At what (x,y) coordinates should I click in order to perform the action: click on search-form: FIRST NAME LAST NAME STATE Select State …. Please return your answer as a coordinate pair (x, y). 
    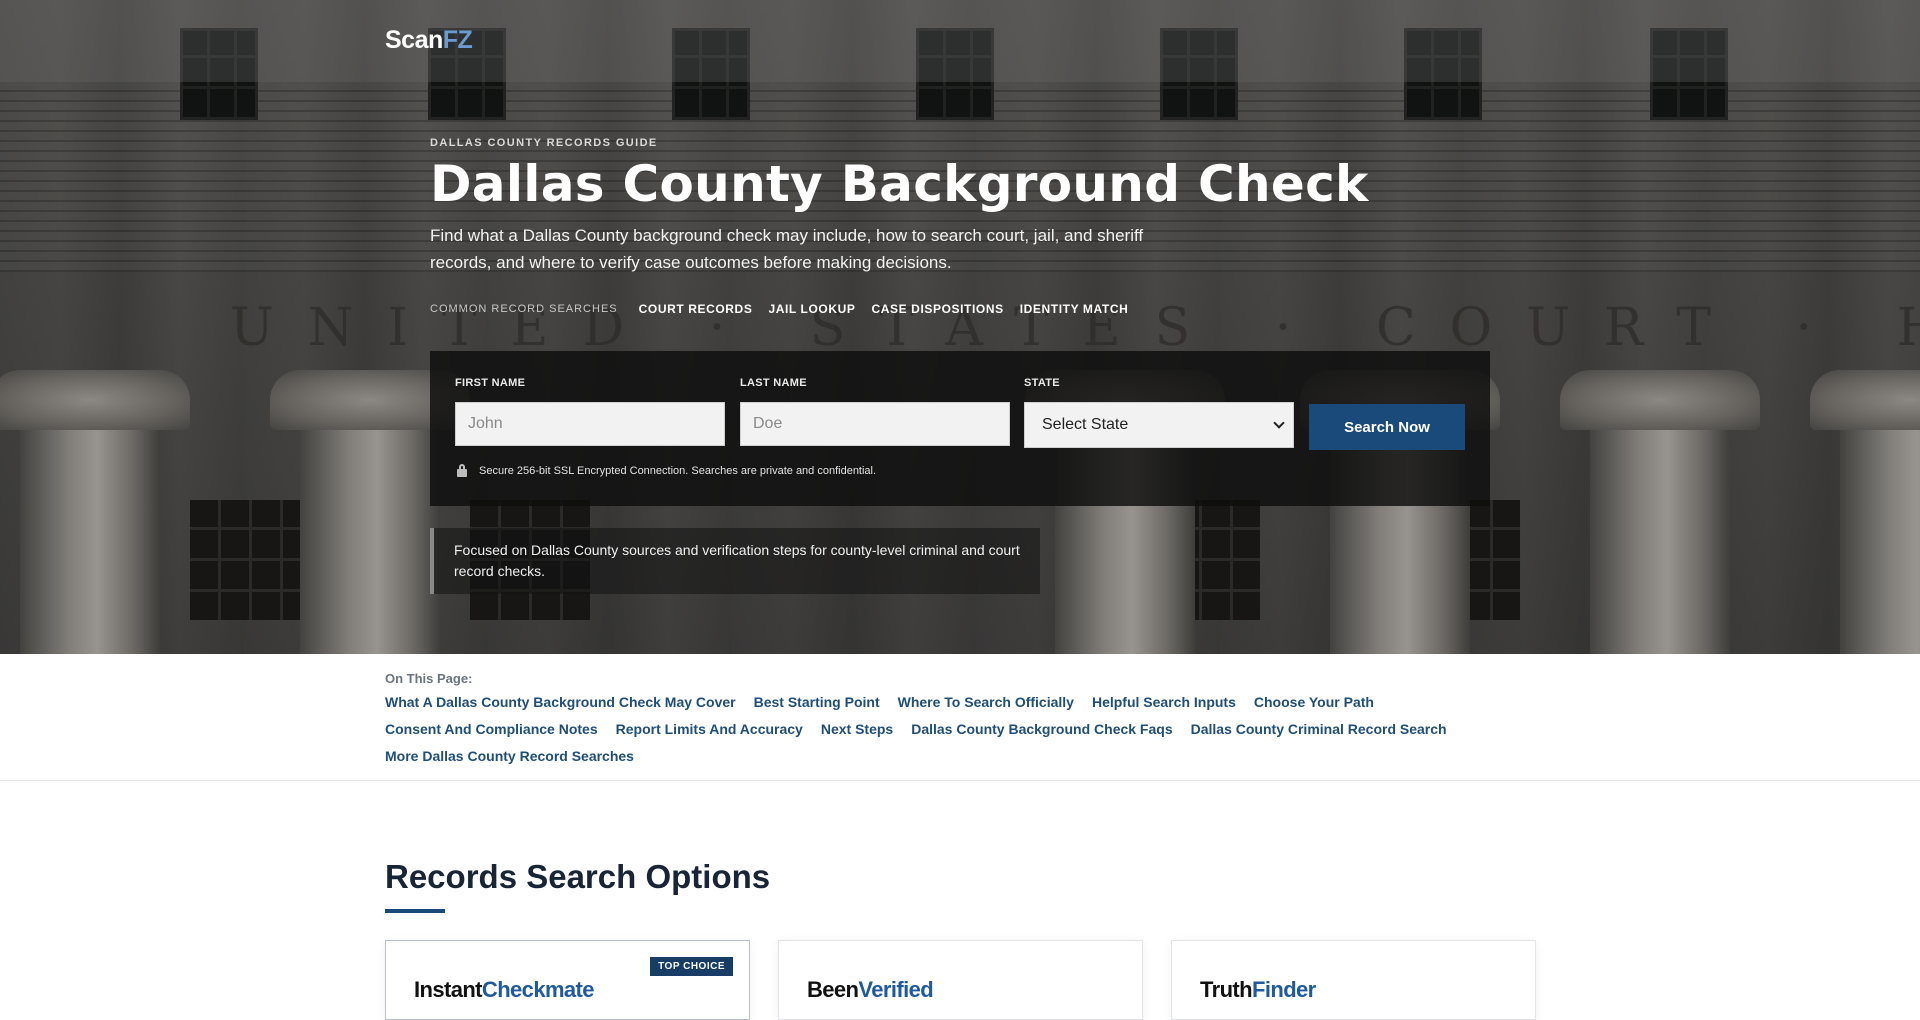
    Looking at the image, I should click on (960, 428).